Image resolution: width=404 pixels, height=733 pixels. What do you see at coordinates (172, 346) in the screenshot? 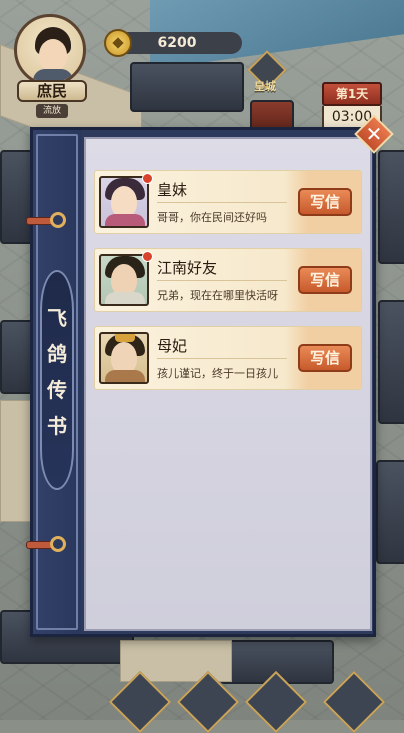
I see `contact-name: 母妃` at bounding box center [172, 346].